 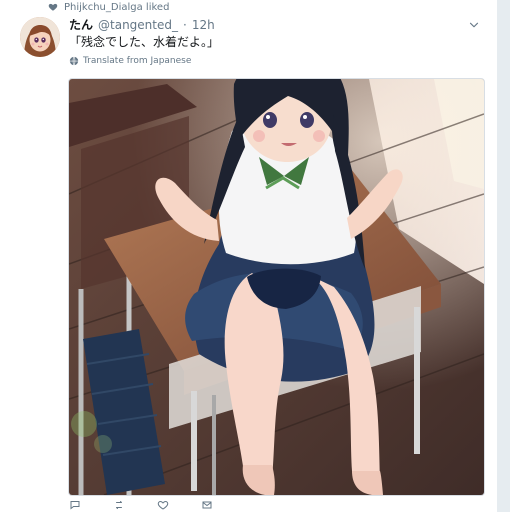 I want to click on avatar, so click(x=40, y=37).